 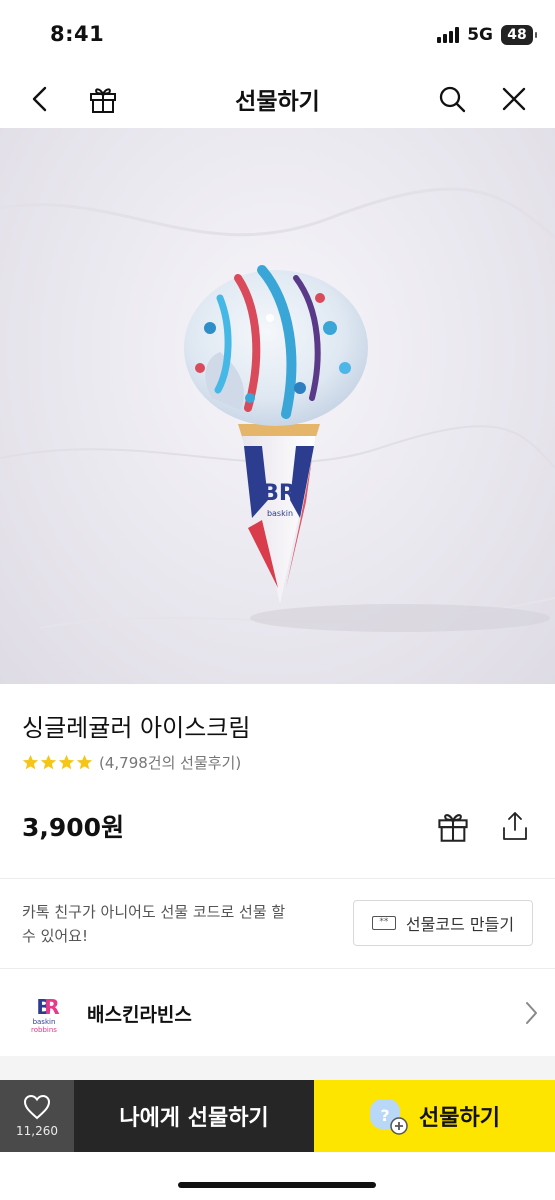 I want to click on bottom-action-bar: 11,260 나에게 선물하기 ? 선물하기, so click(x=277, y=1116).